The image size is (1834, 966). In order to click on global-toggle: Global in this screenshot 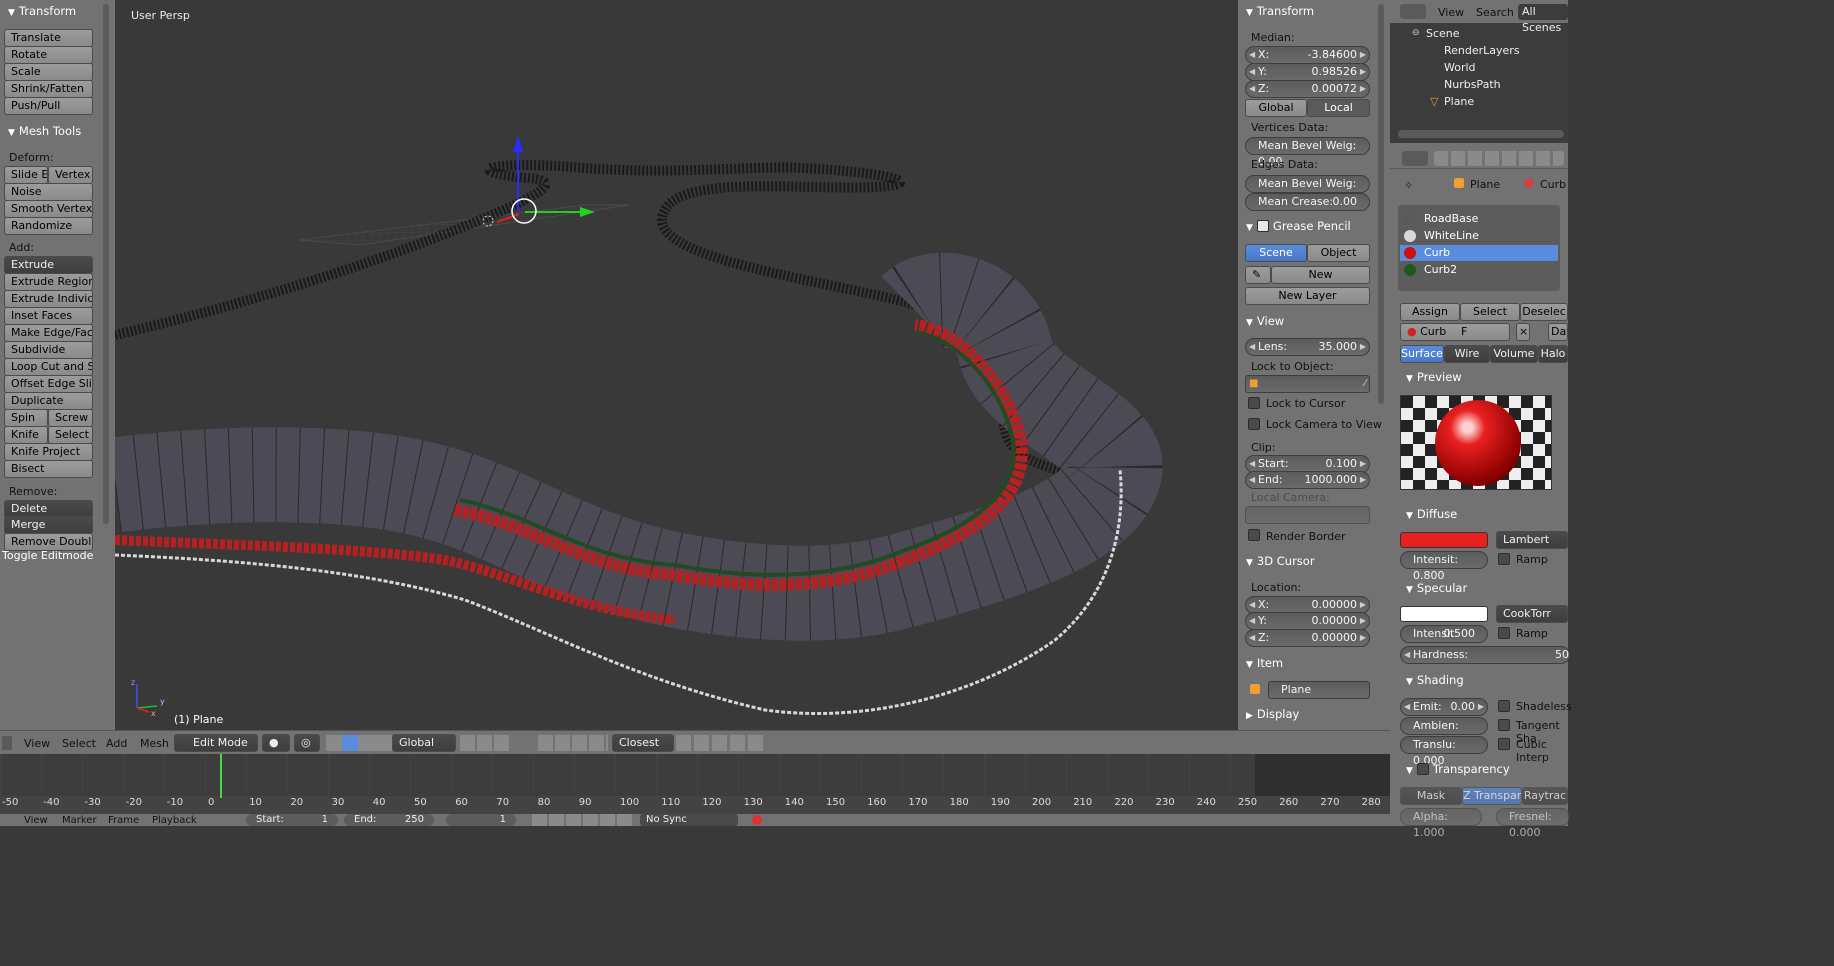, I will do `click(1276, 108)`.